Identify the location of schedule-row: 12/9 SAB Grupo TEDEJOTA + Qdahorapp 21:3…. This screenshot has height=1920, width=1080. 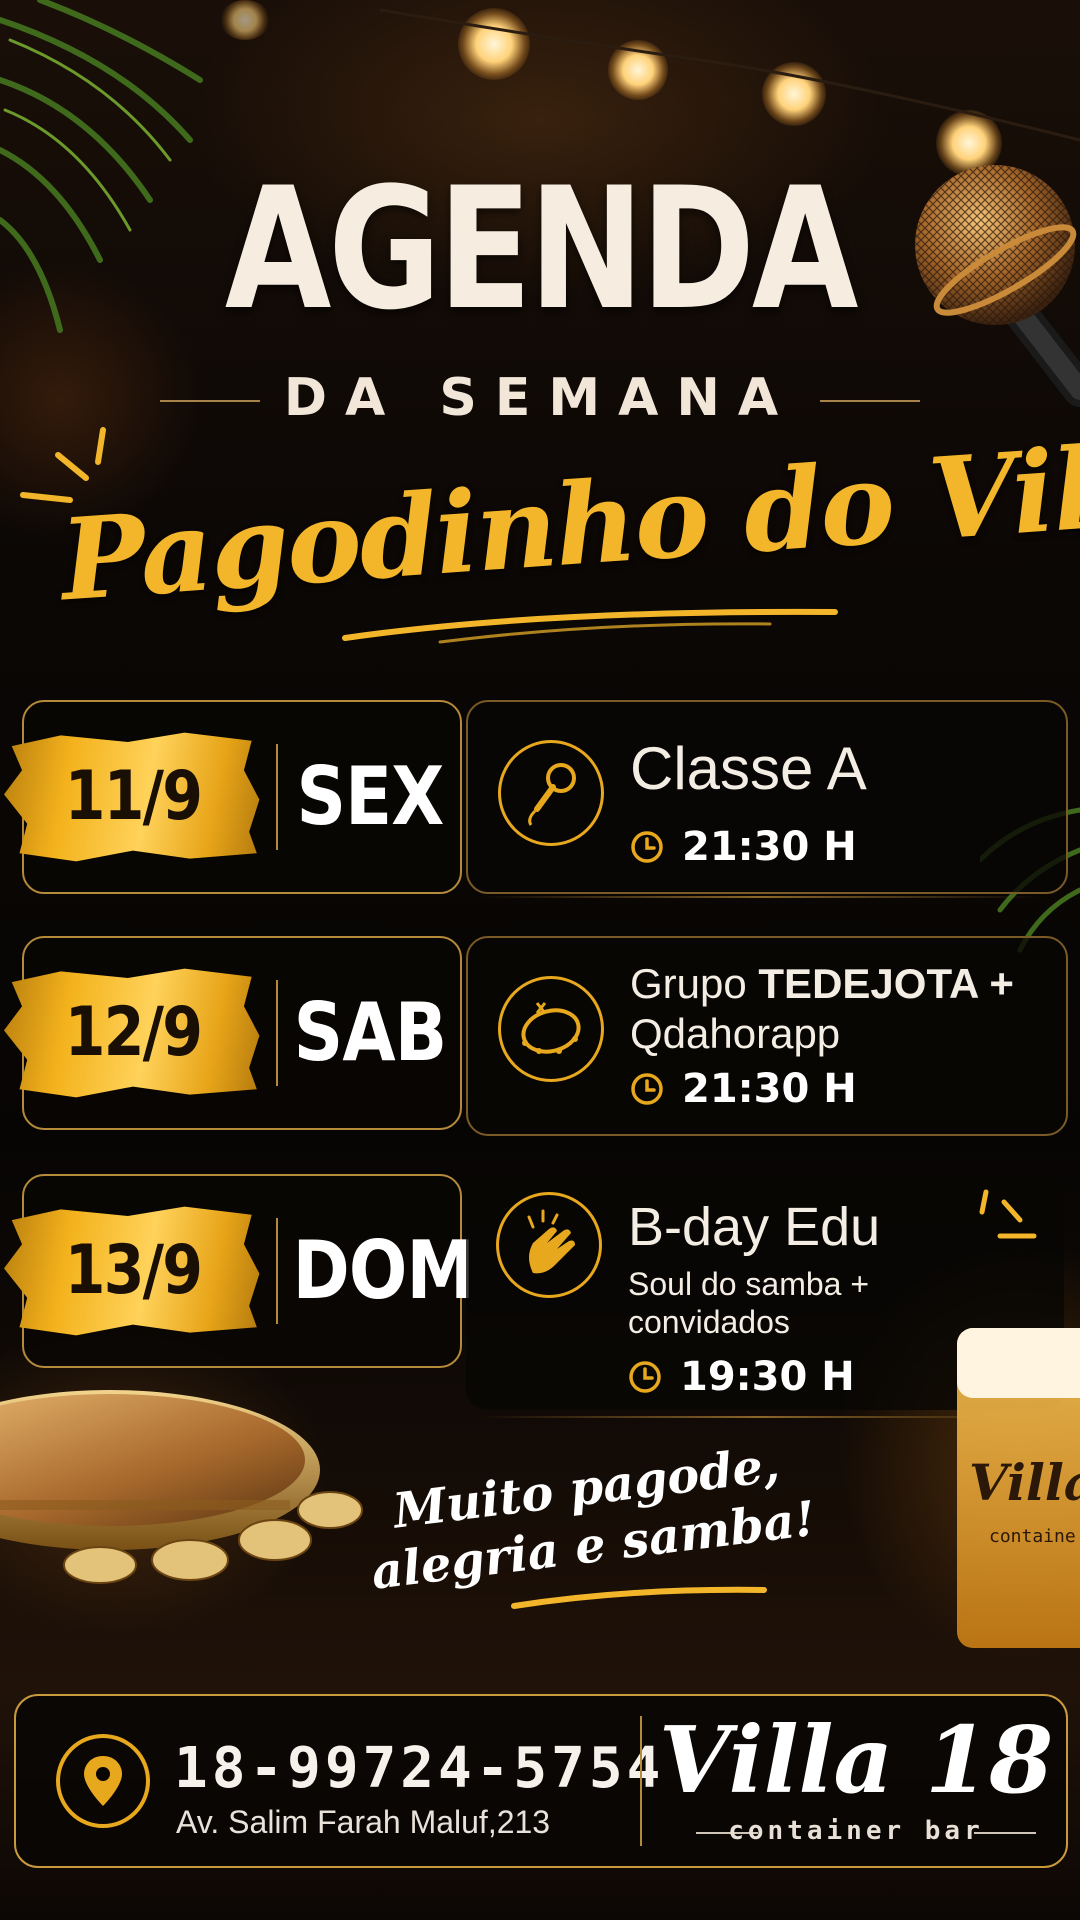
(540, 1036).